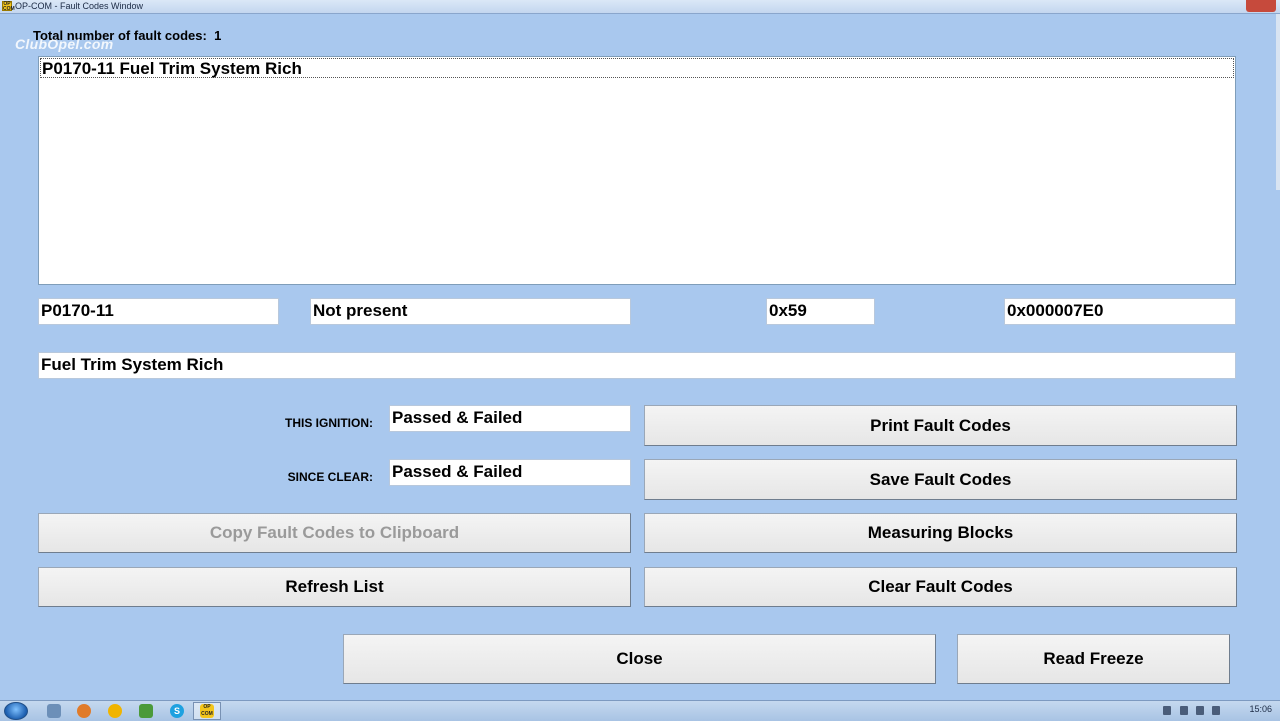  Describe the element at coordinates (329, 423) in the screenshot. I see `this-ignition-label: THIS IGNITION:` at that location.